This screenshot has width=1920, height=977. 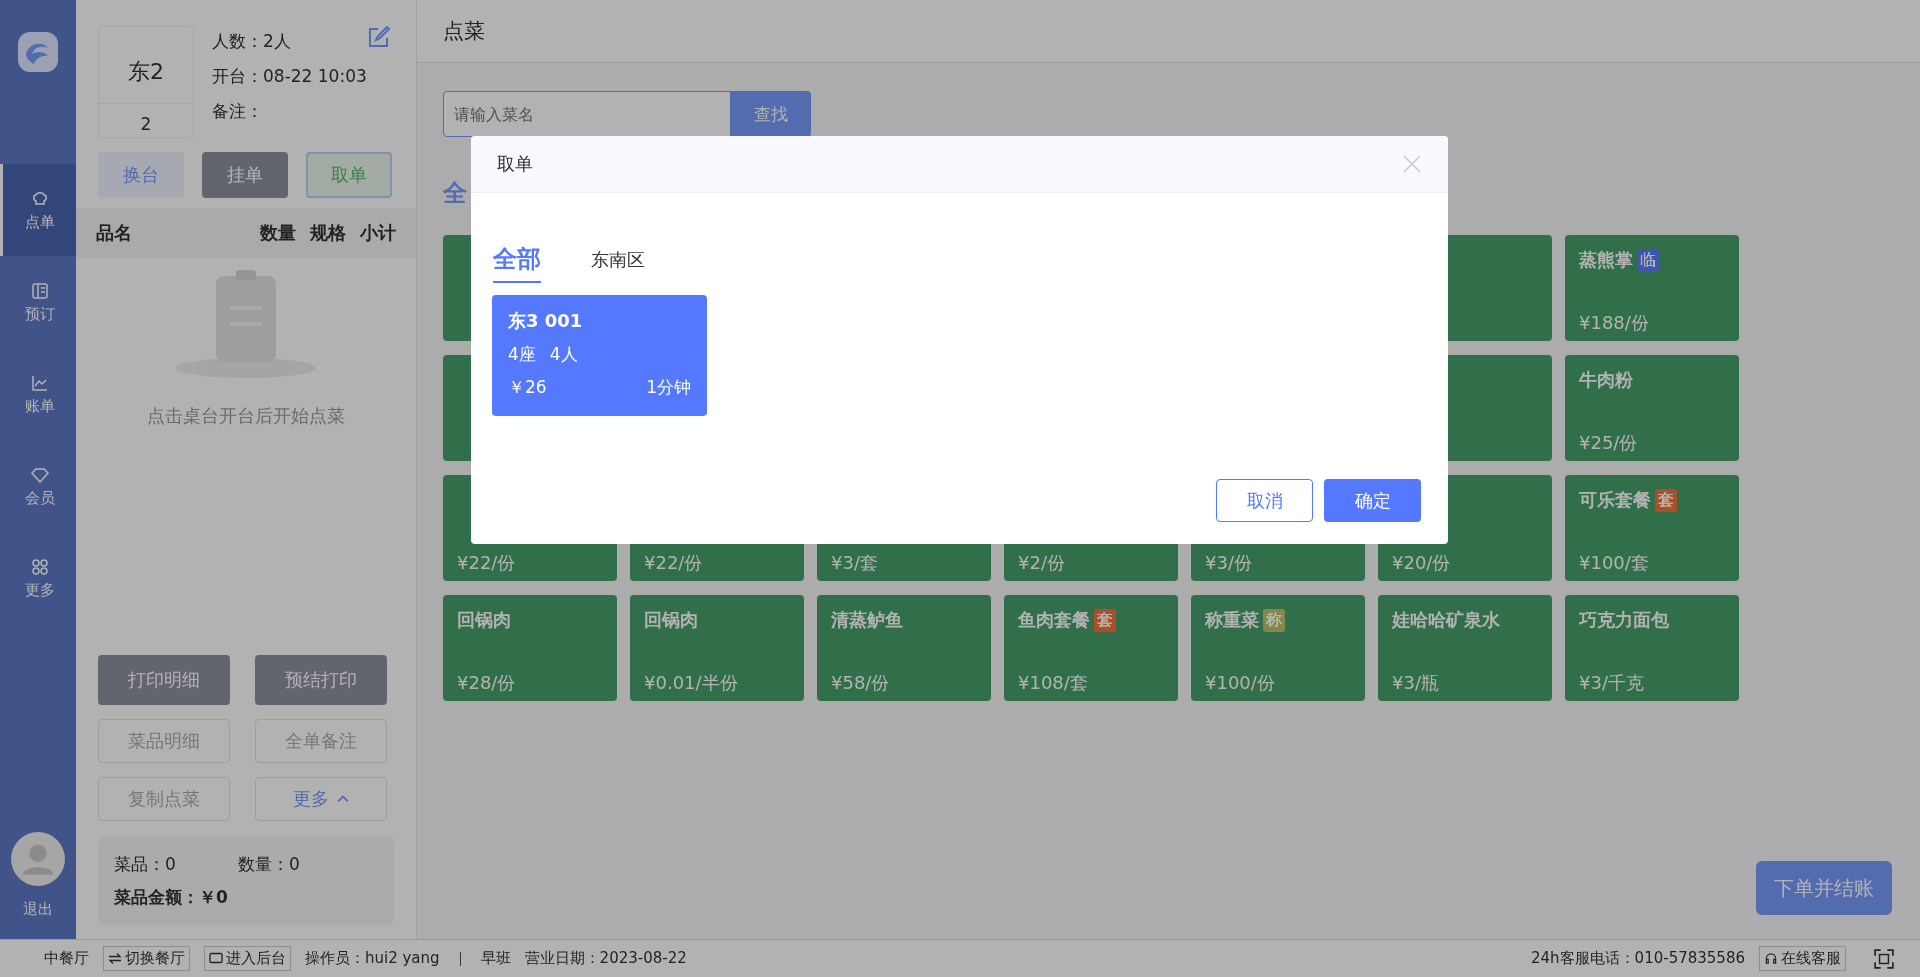 I want to click on dish-price: ¥58/份, so click(x=861, y=683).